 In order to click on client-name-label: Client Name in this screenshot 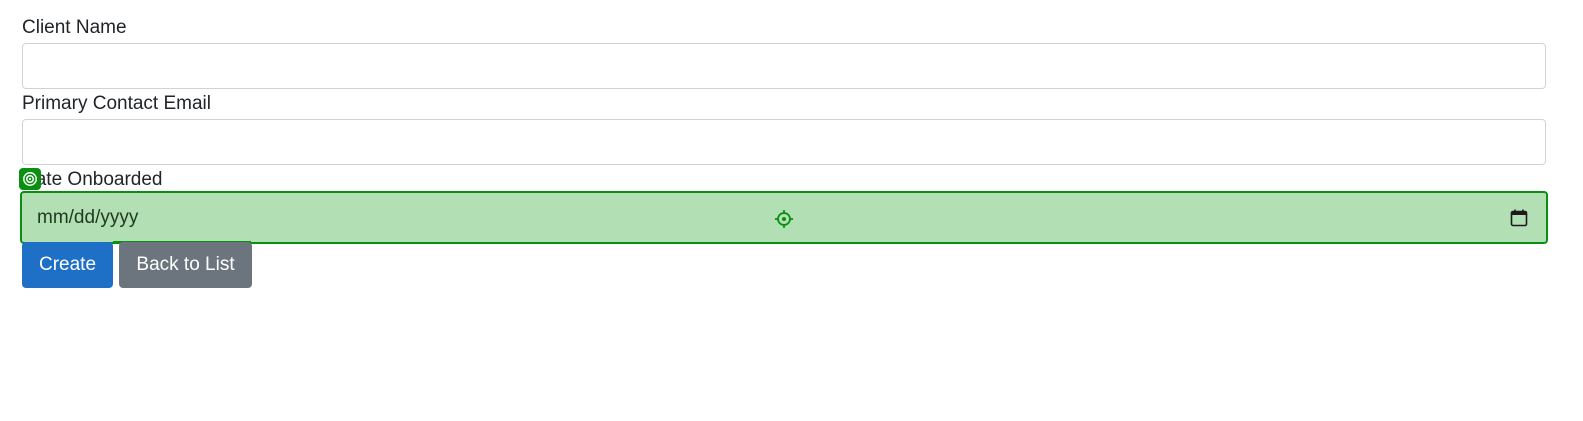, I will do `click(74, 27)`.